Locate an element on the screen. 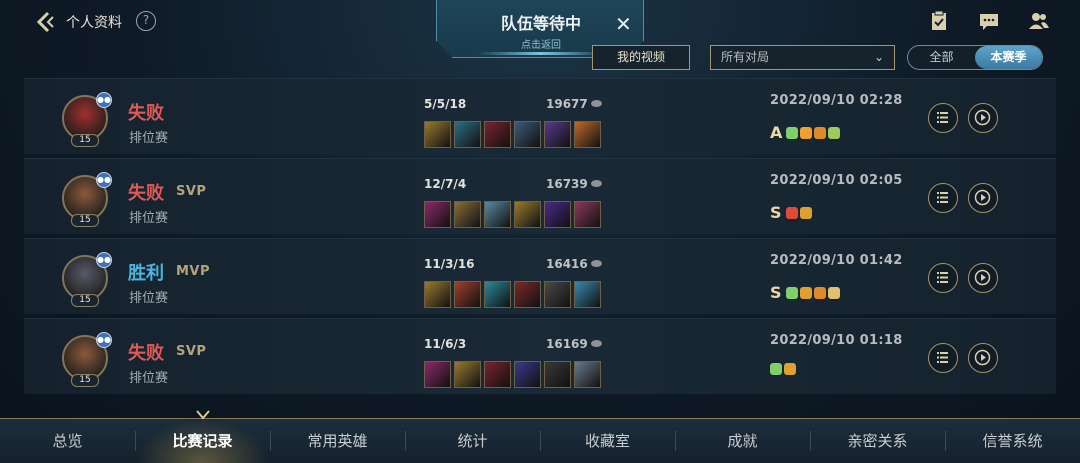 The image size is (1080, 463). honor-icons: S is located at coordinates (791, 212).